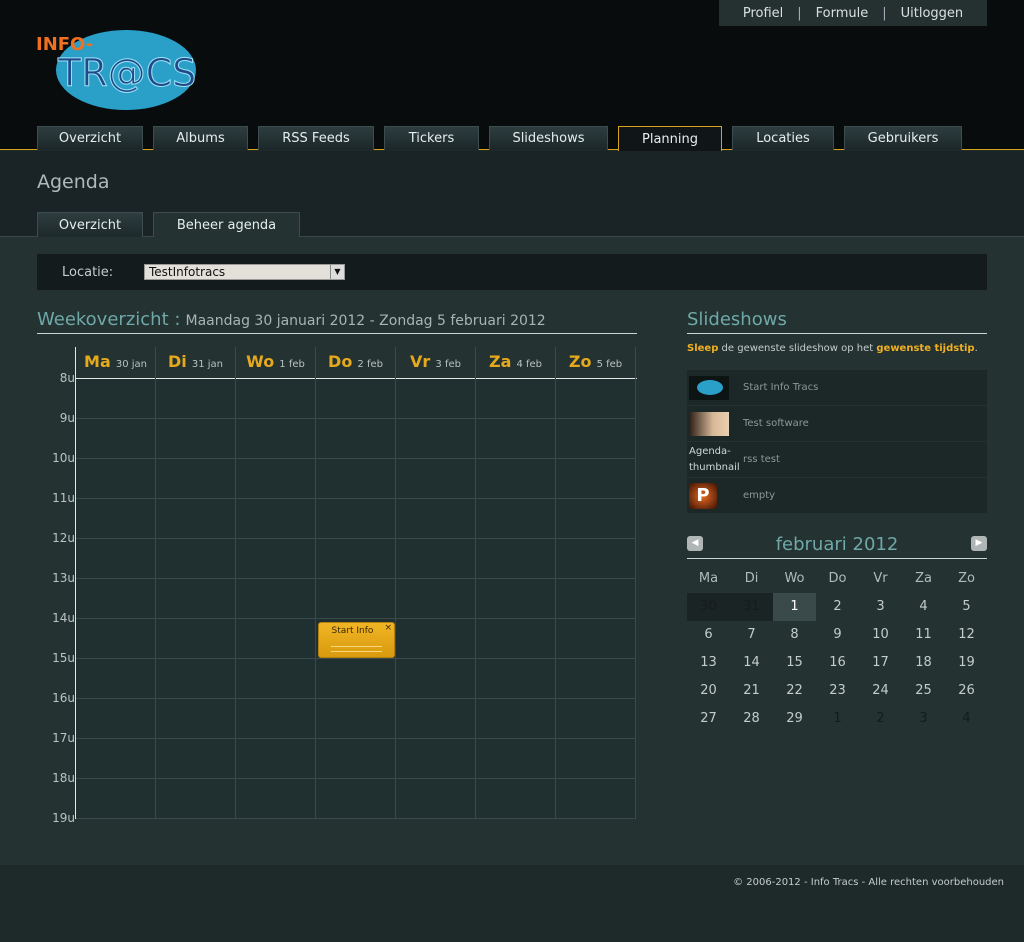  I want to click on subtab-overzicht: Overzicht, so click(90, 224).